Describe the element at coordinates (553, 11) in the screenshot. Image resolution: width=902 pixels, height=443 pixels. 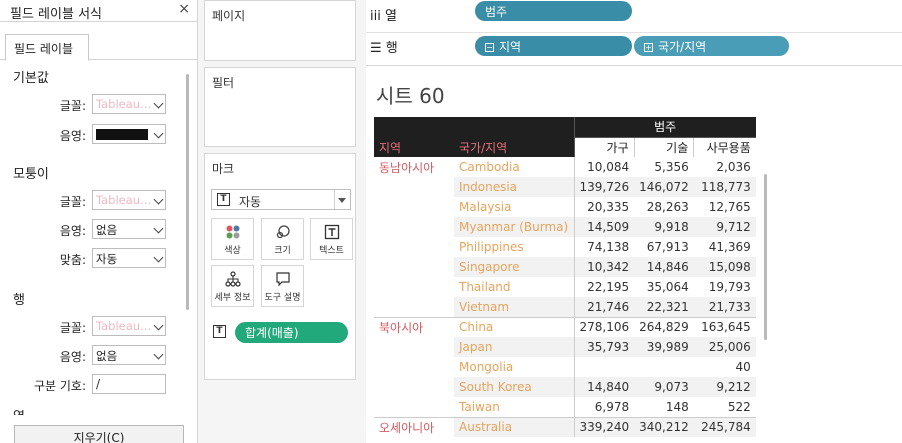
I see `columns-pill-category: 범주` at that location.